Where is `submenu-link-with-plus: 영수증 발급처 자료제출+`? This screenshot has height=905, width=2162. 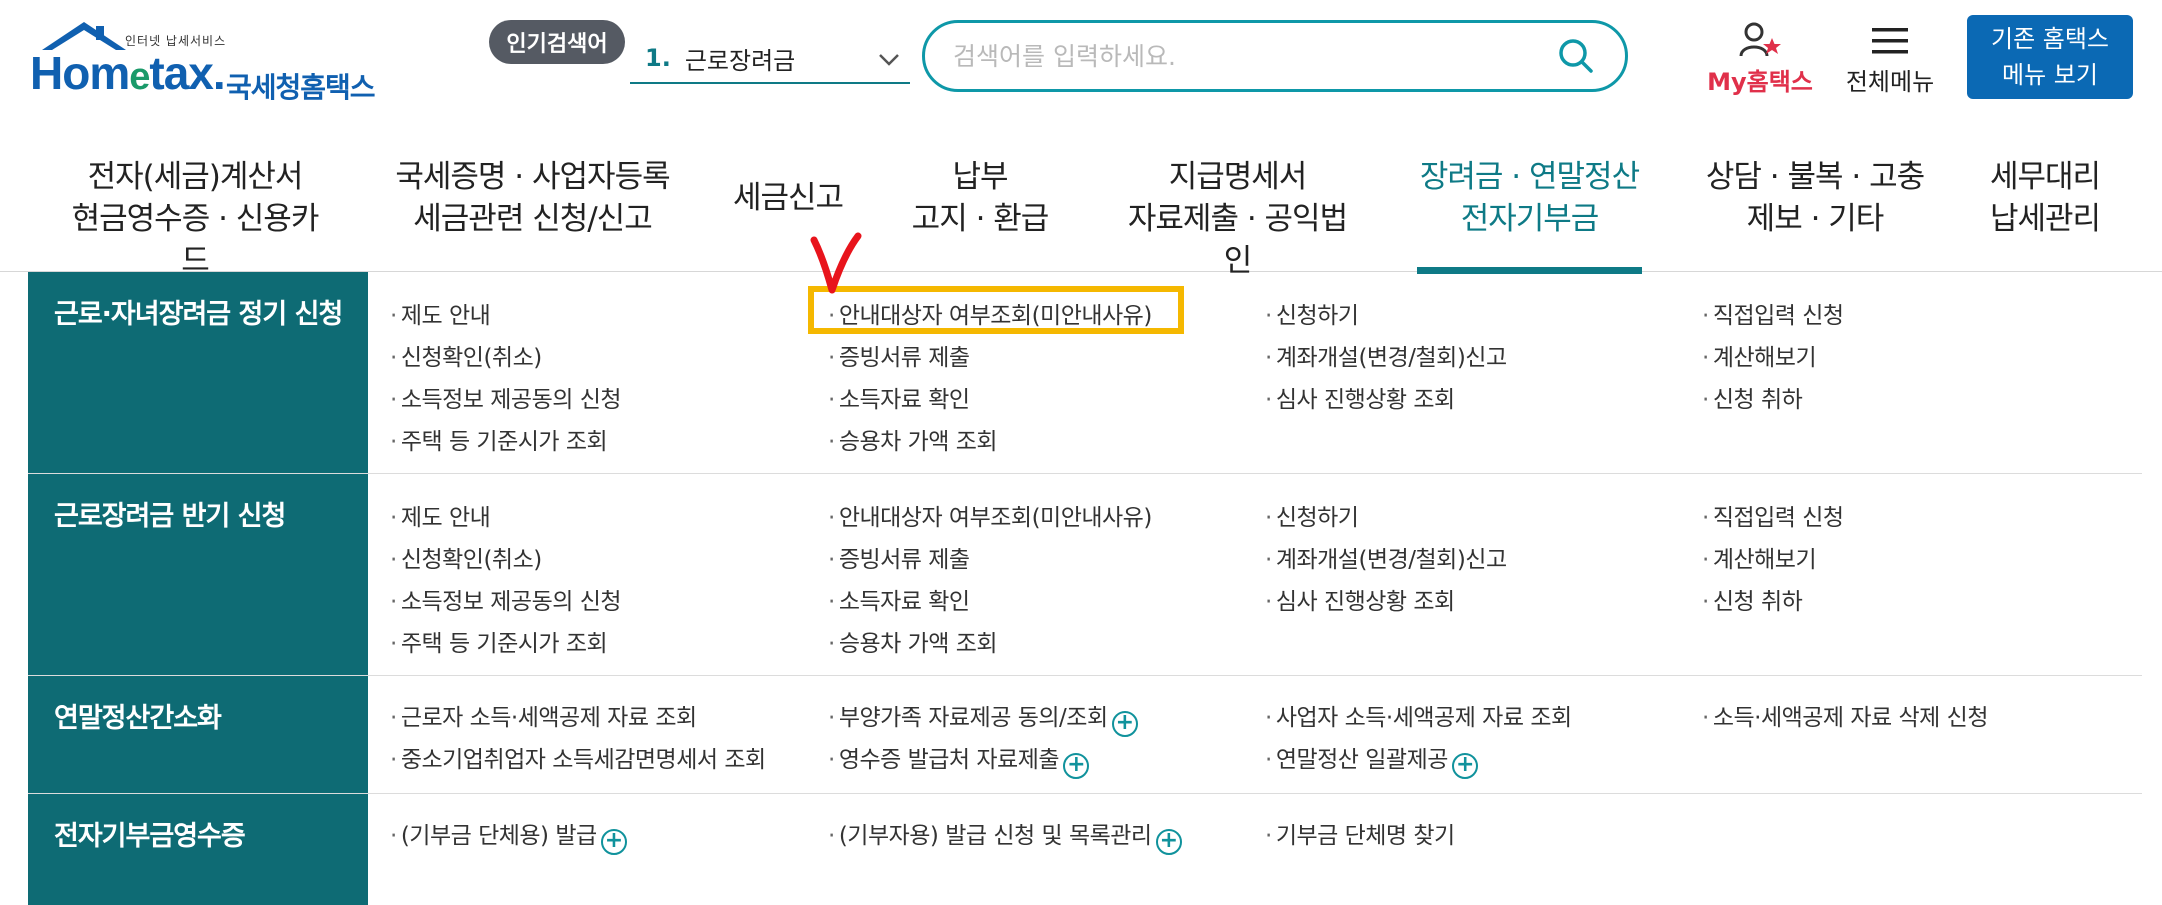 submenu-link-with-plus: 영수증 발급처 자료제출+ is located at coordinates (959, 759).